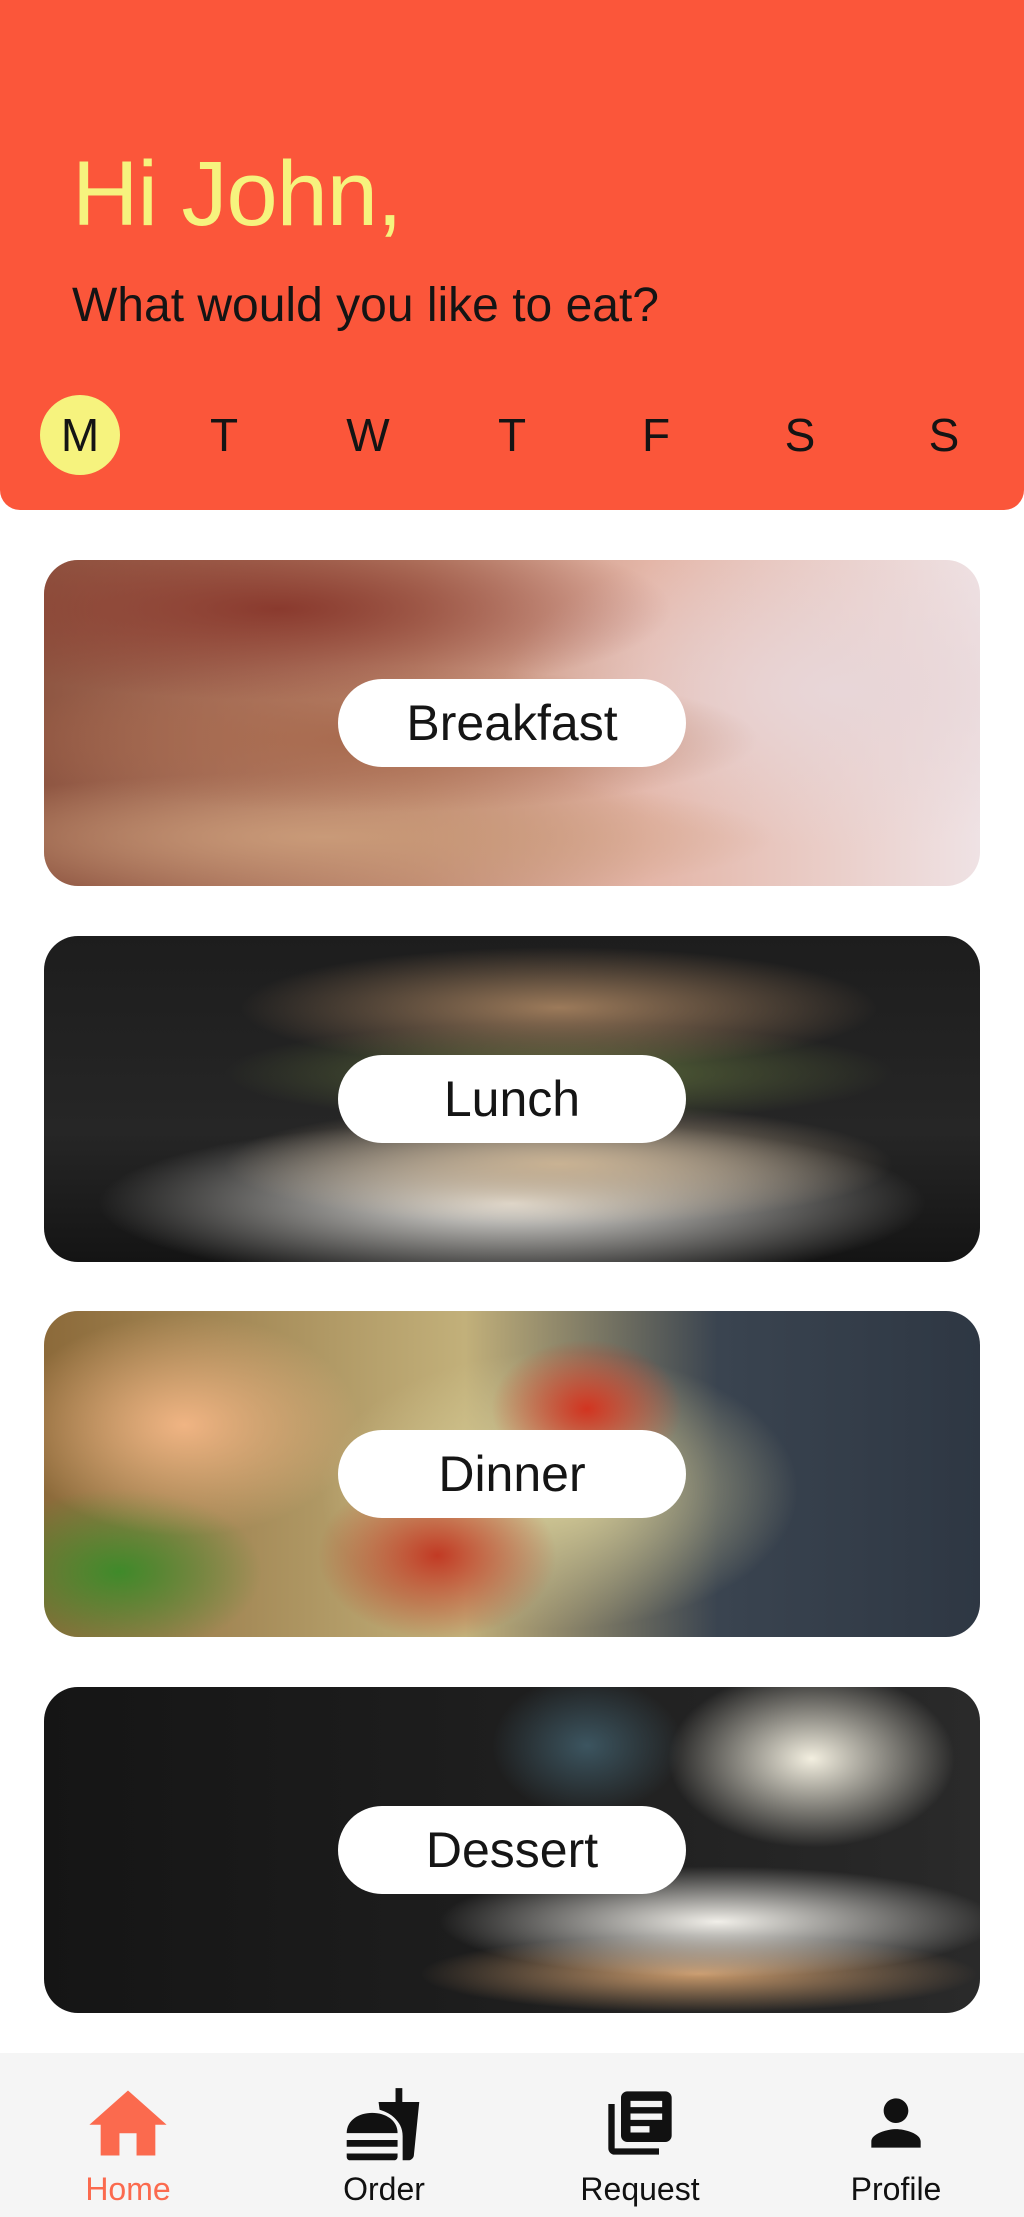  I want to click on day-saturday: S, so click(800, 435).